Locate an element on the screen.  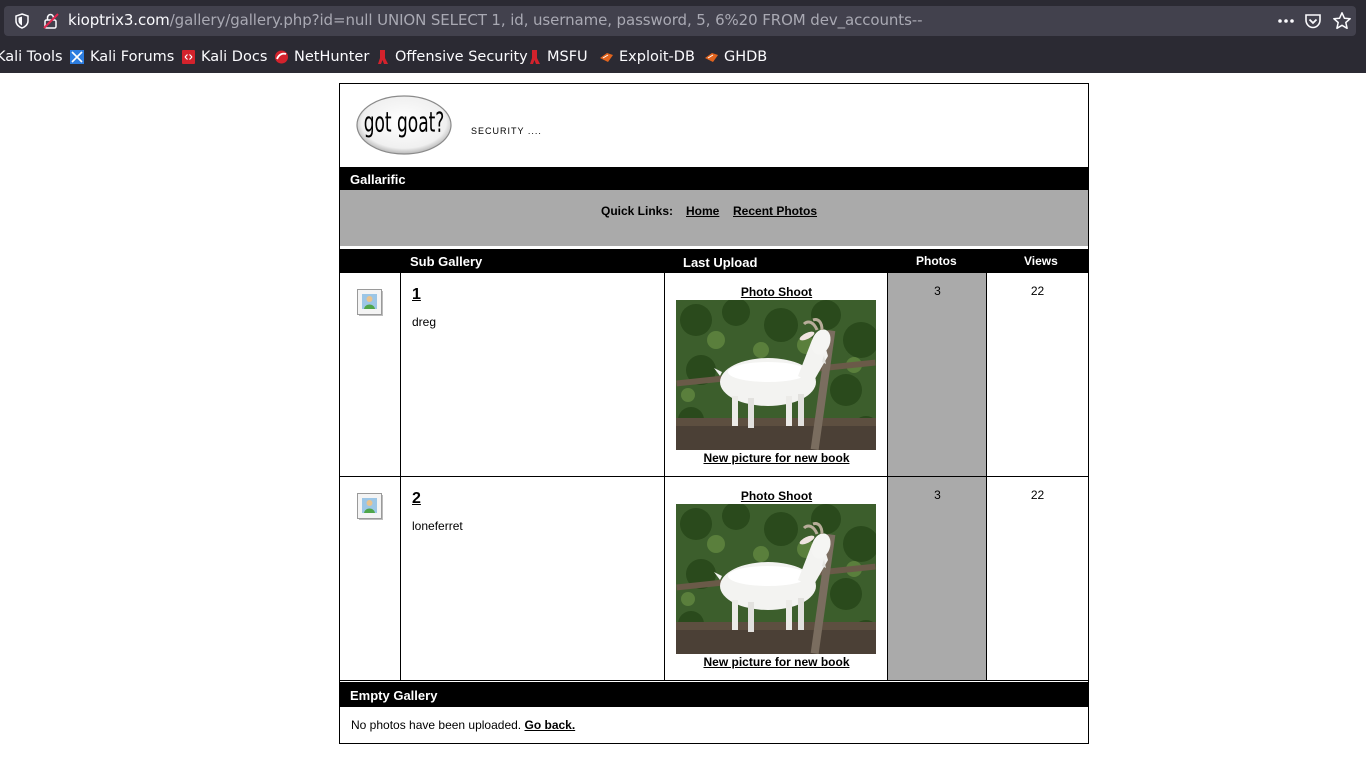
bookmark-nethunter: NetHunter is located at coordinates (321, 57).